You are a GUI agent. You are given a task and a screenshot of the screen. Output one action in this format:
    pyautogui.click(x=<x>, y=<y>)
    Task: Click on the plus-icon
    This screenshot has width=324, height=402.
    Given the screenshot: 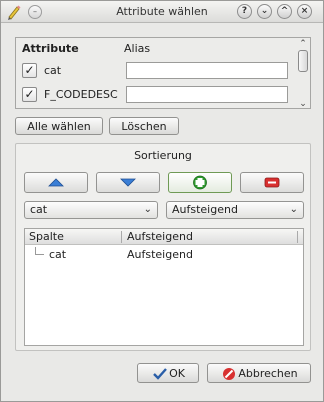 What is the action you would take?
    pyautogui.click(x=200, y=182)
    